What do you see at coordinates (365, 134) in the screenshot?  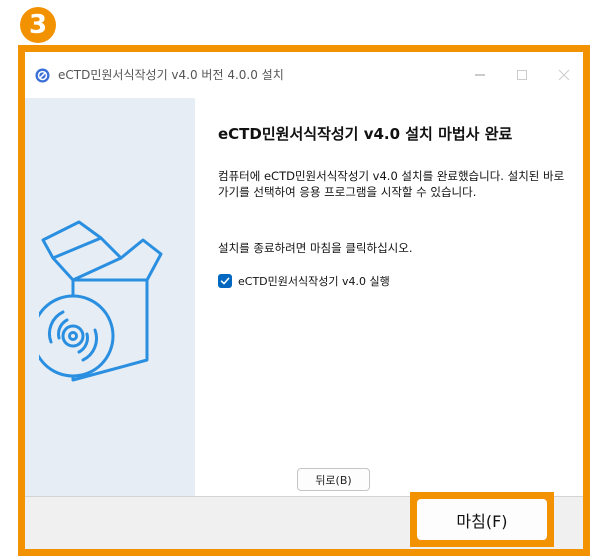 I see `page-title: eCTD민원서식작성기 v4.0 설치 마법사 완료` at bounding box center [365, 134].